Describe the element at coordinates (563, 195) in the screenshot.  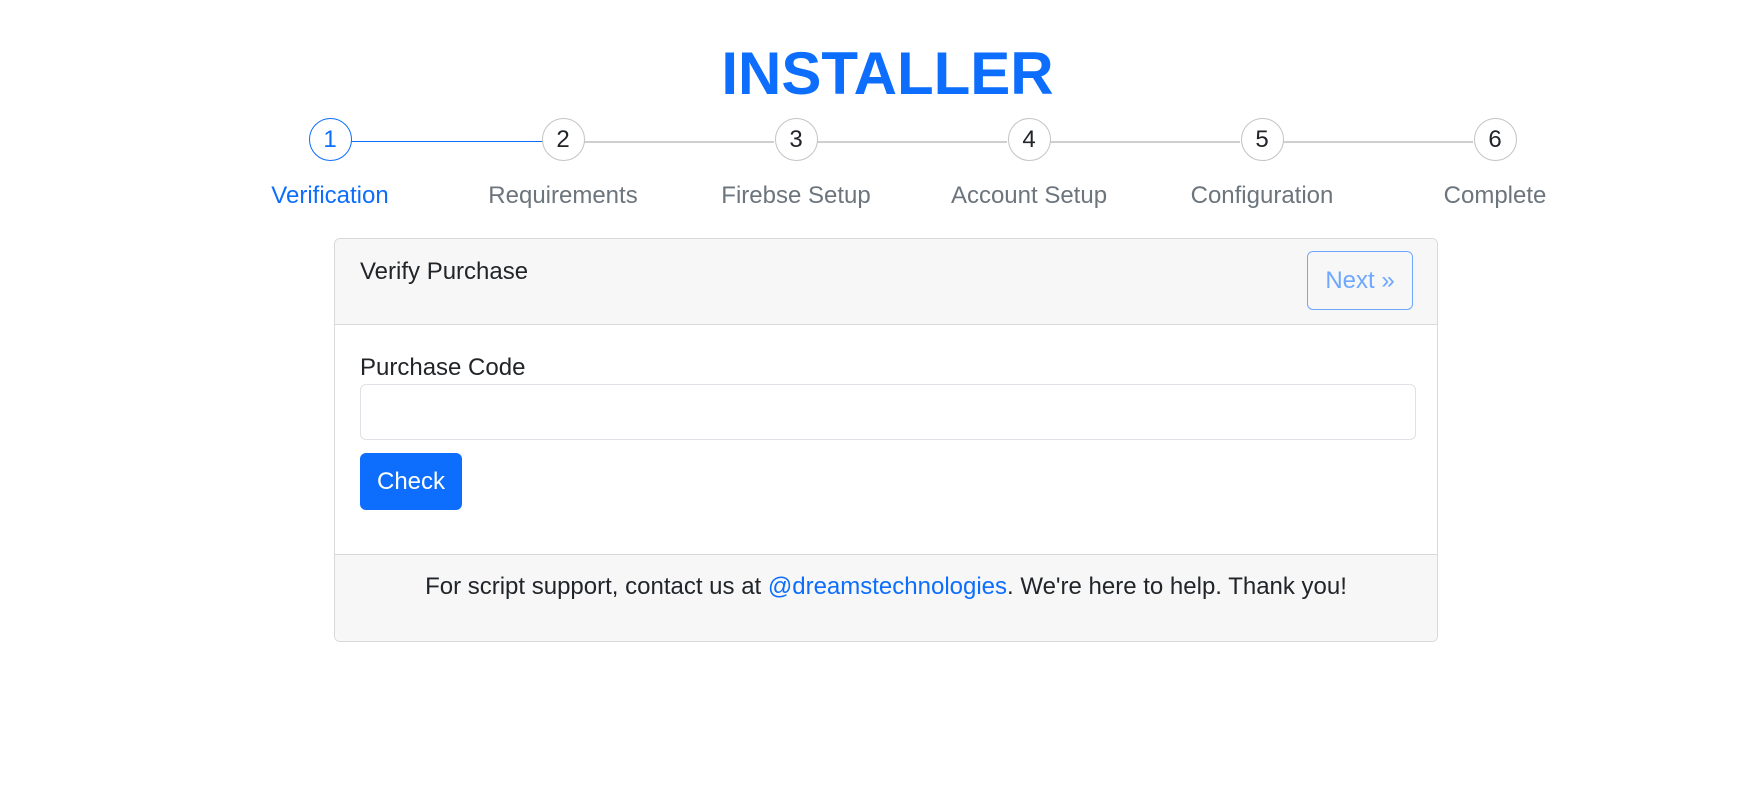
I see `step-label: Requirements` at that location.